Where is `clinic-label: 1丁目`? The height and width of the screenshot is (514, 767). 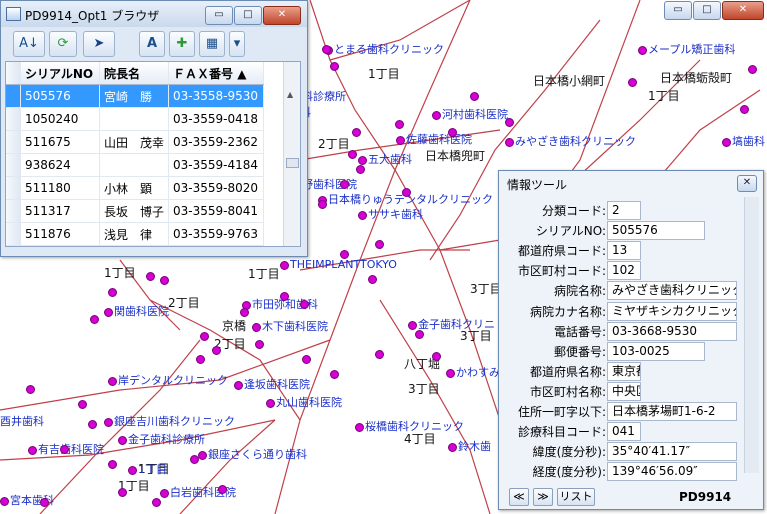
clinic-label: 1丁目 is located at coordinates (152, 469).